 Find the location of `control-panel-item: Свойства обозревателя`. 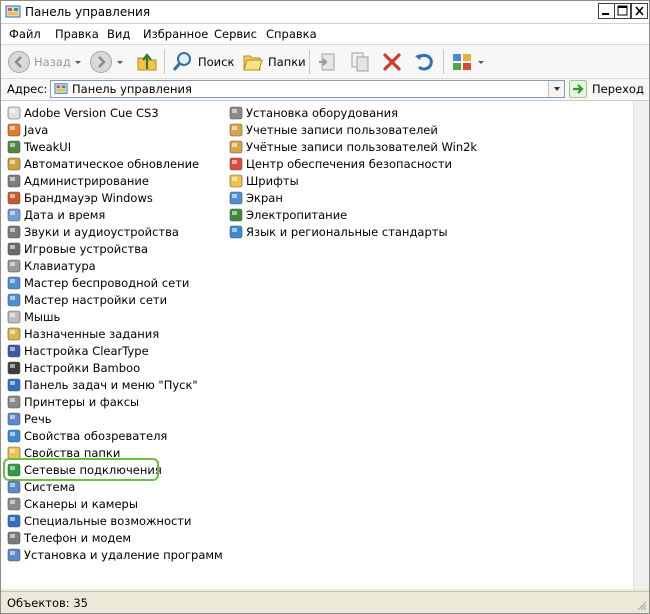

control-panel-item: Свойства обозревателя is located at coordinates (114, 435).